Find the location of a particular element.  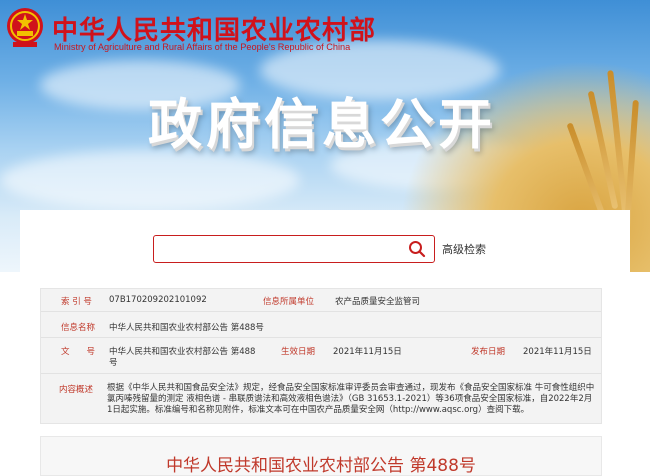

advanced-search-link: 高级检索 is located at coordinates (464, 249).